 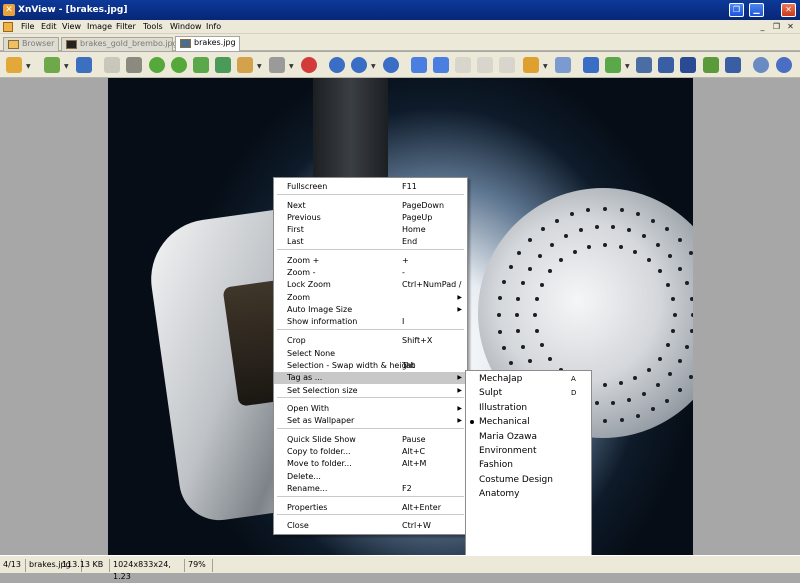 What do you see at coordinates (370, 378) in the screenshot?
I see `menu-item-tag-as: Tag as ... ▶` at bounding box center [370, 378].